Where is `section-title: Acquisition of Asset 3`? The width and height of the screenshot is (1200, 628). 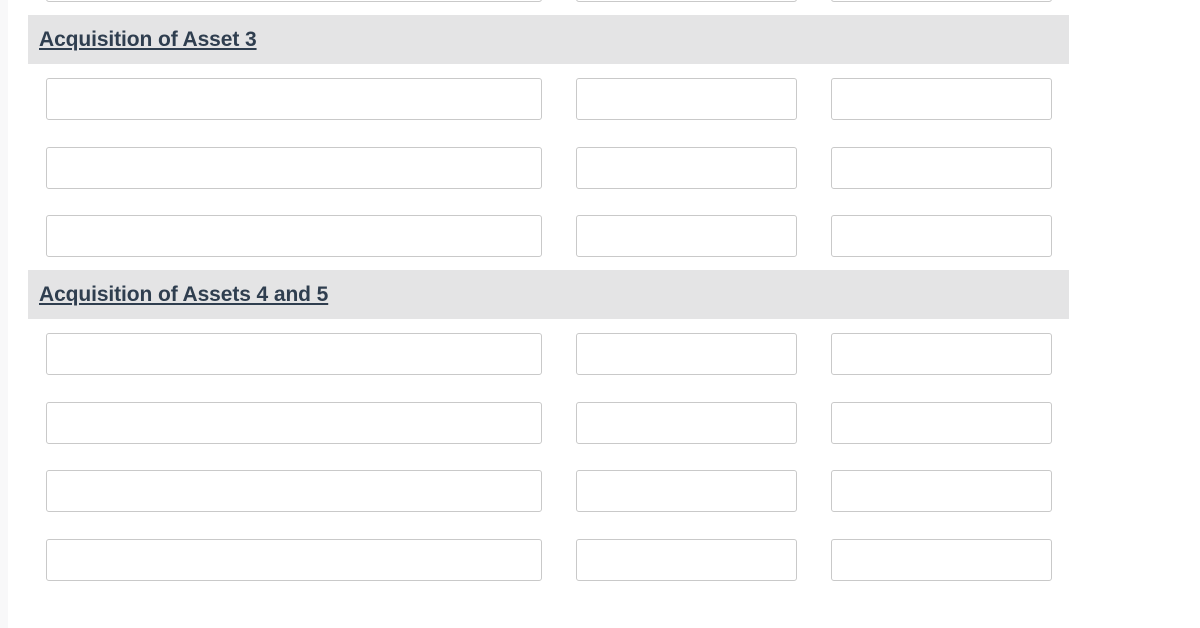 section-title: Acquisition of Asset 3 is located at coordinates (148, 39).